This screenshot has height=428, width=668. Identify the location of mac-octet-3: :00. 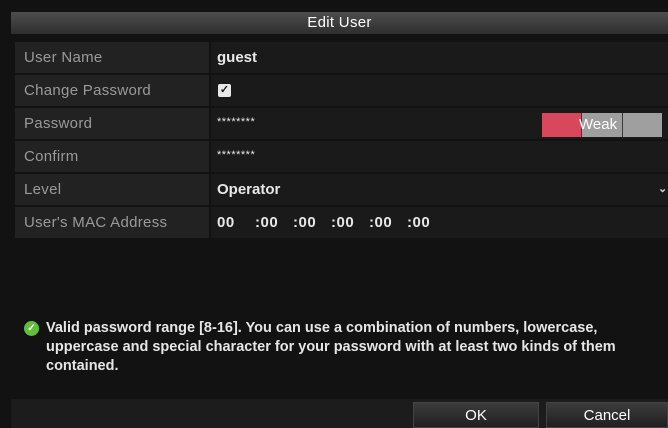
(312, 222).